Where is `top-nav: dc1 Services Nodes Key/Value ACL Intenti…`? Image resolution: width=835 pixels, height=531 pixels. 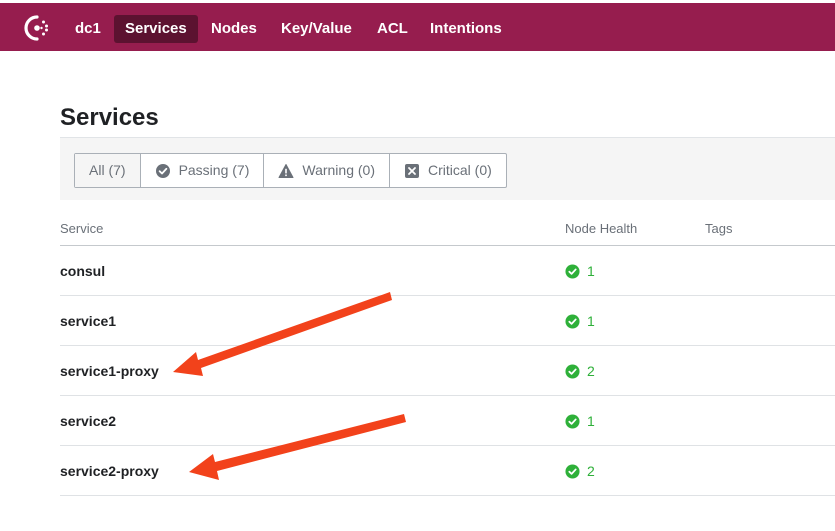
top-nav: dc1 Services Nodes Key/Value ACL Intenti… is located at coordinates (417, 25).